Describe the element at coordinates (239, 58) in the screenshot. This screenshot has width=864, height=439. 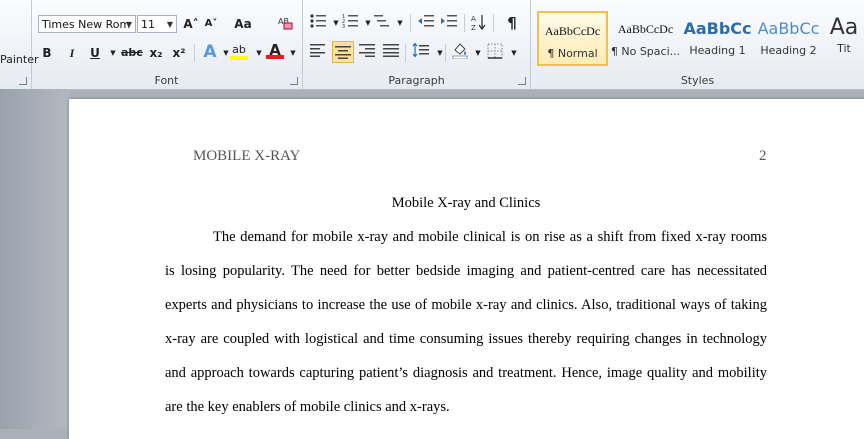
I see `highlight-color-bar` at that location.